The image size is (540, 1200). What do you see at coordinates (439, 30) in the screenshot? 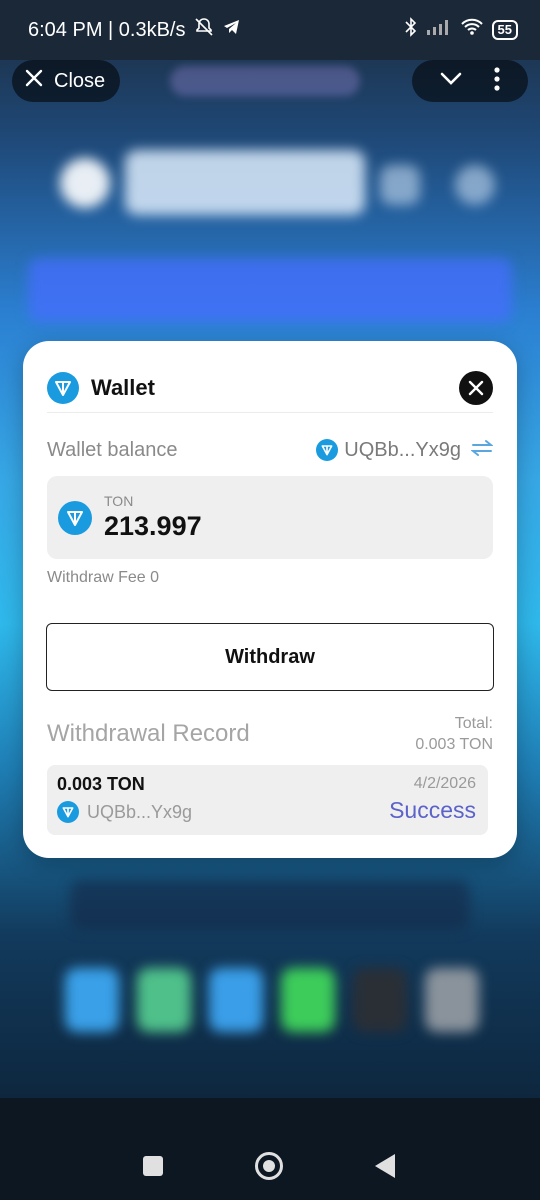
I see `signal-icon` at bounding box center [439, 30].